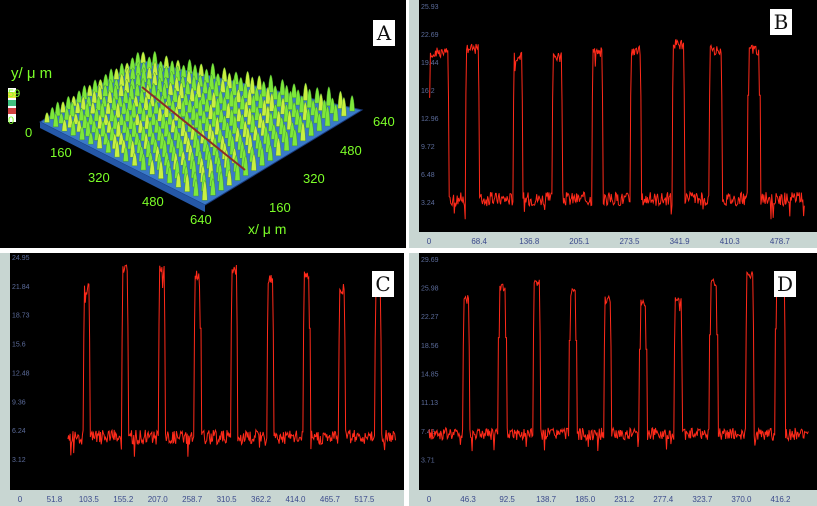 Image resolution: width=817 pixels, height=506 pixels. Describe the element at coordinates (781, 22) in the screenshot. I see `panel-letter-b: B` at that location.